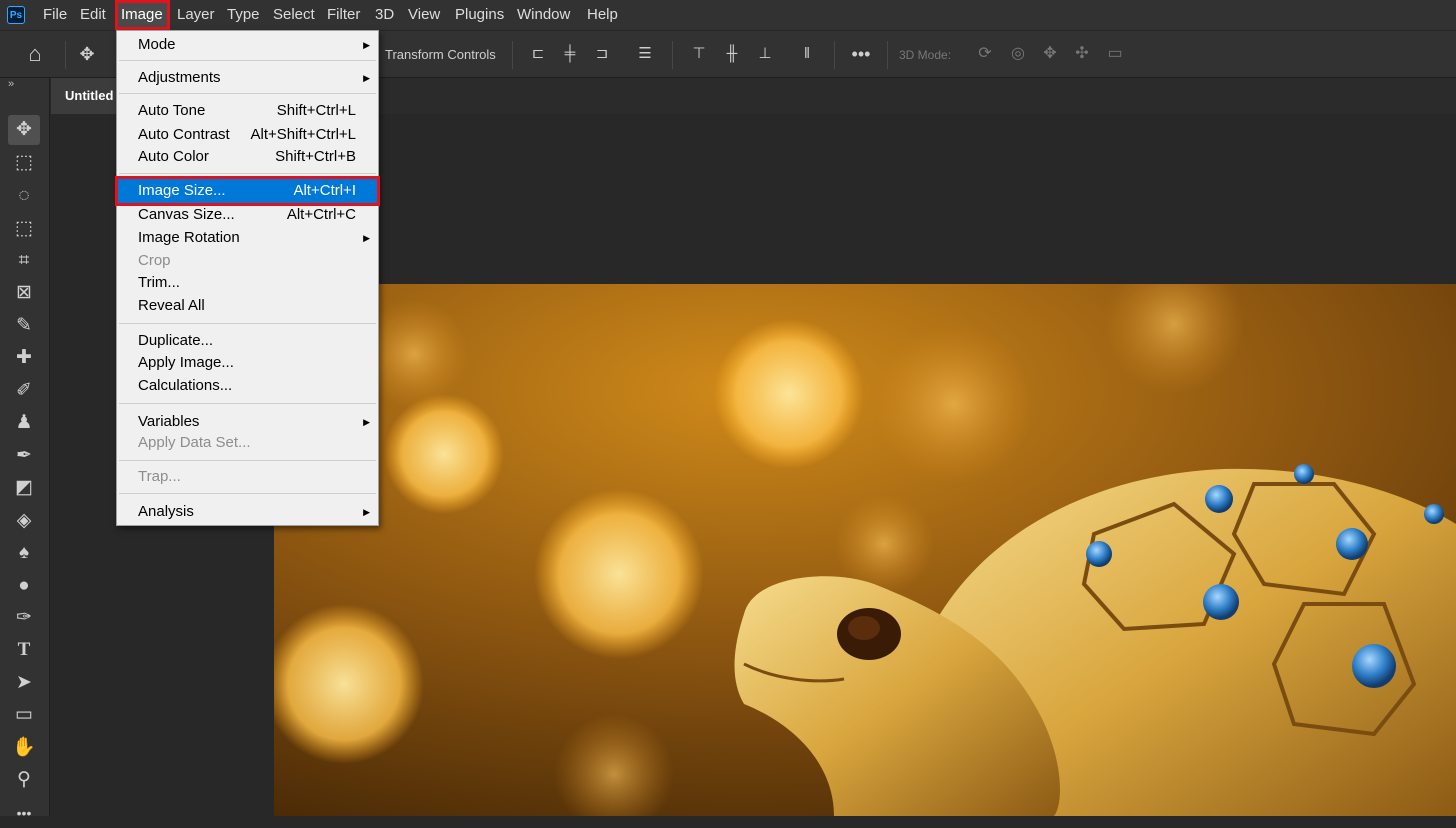 The image size is (1456, 828). Describe the element at coordinates (142, 15) in the screenshot. I see `menu-image: Image` at that location.